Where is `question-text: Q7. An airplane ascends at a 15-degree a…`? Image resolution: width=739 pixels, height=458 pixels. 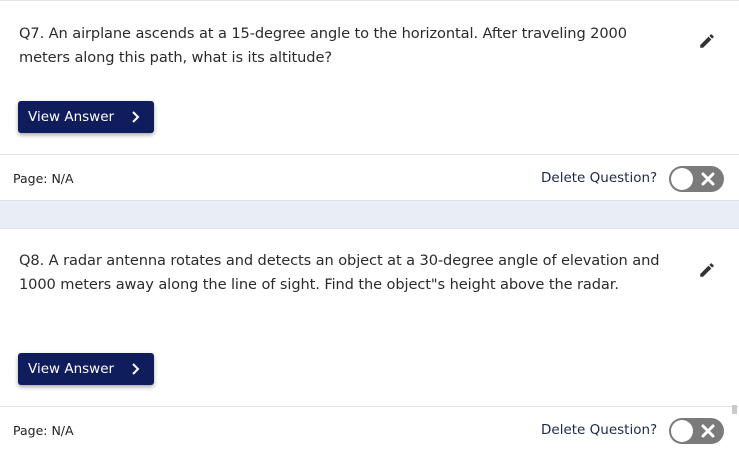 question-text: Q7. An airplane ascends at a 15-degree a… is located at coordinates (323, 45).